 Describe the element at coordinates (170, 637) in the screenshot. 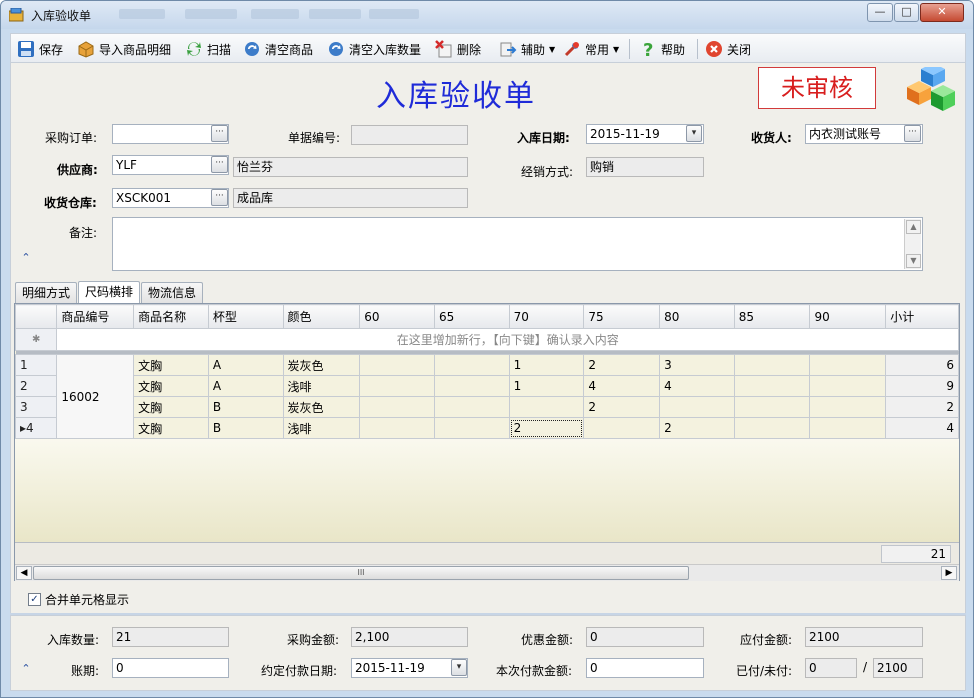

I see `in-qty-field: 21` at that location.